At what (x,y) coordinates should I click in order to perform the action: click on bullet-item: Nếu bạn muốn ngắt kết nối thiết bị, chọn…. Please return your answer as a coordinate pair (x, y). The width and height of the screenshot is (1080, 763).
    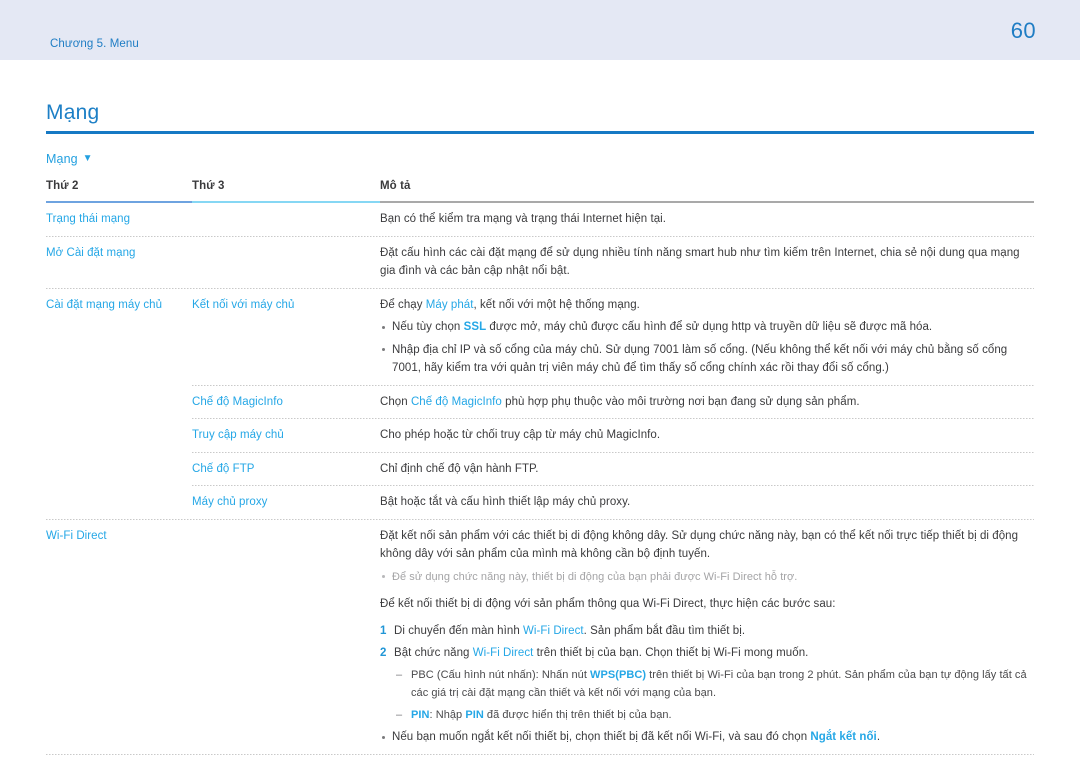
    Looking at the image, I should click on (707, 737).